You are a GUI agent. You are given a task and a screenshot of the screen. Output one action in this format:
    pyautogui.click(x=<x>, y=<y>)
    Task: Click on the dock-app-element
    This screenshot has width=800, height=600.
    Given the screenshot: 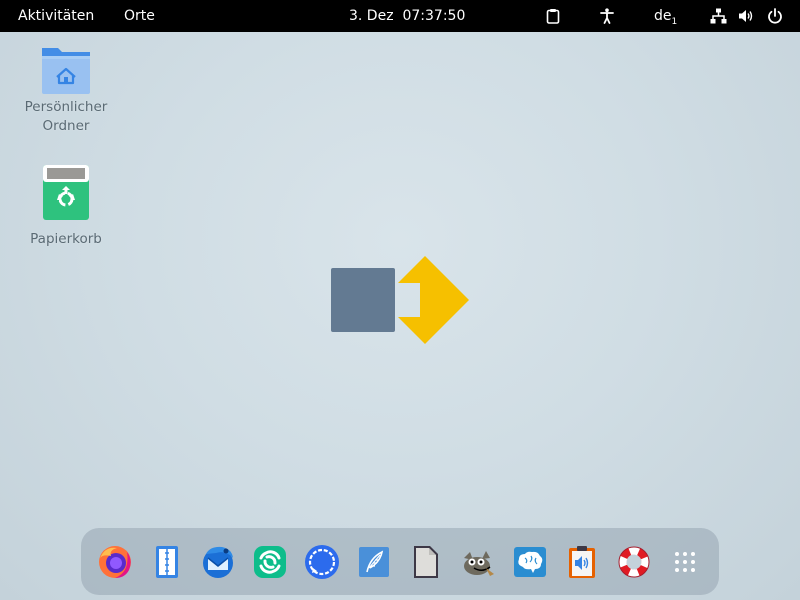 What is the action you would take?
    pyautogui.click(x=270, y=562)
    